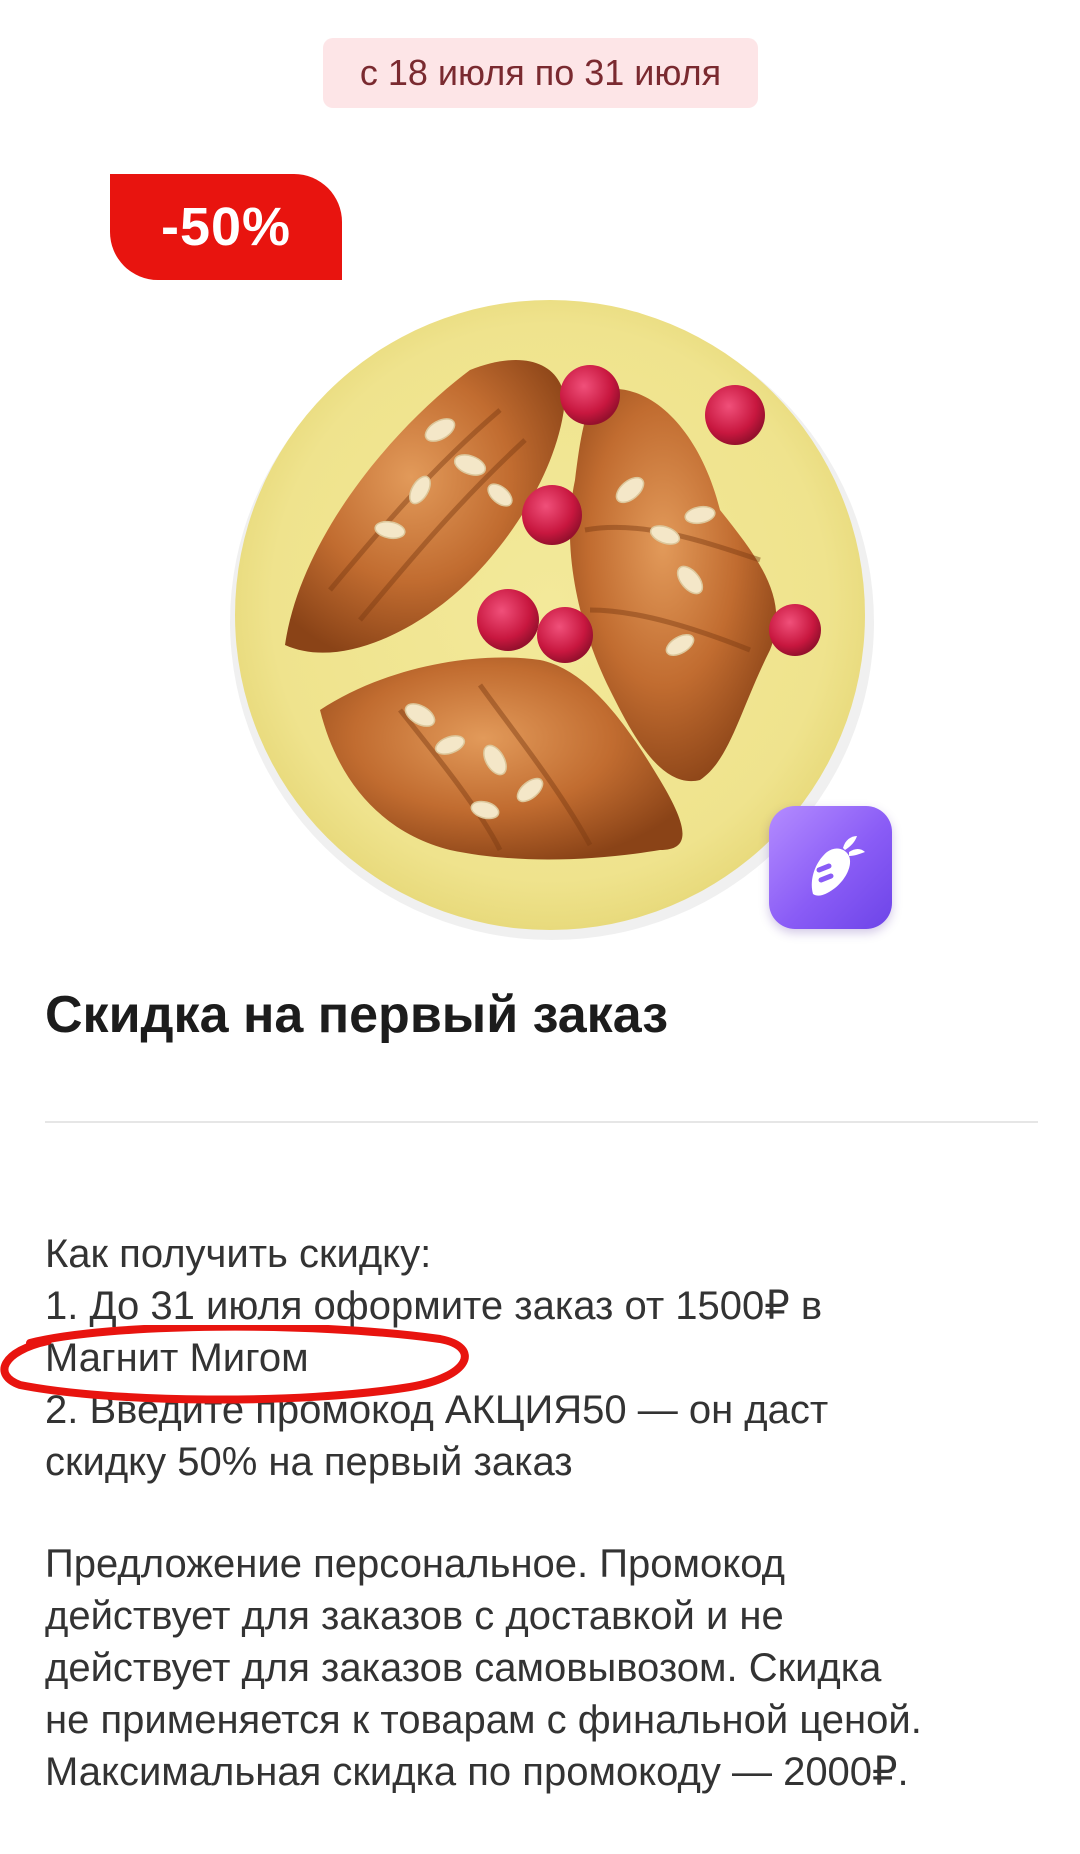 The width and height of the screenshot is (1080, 1854). I want to click on discount-badge: -50%, so click(226, 227).